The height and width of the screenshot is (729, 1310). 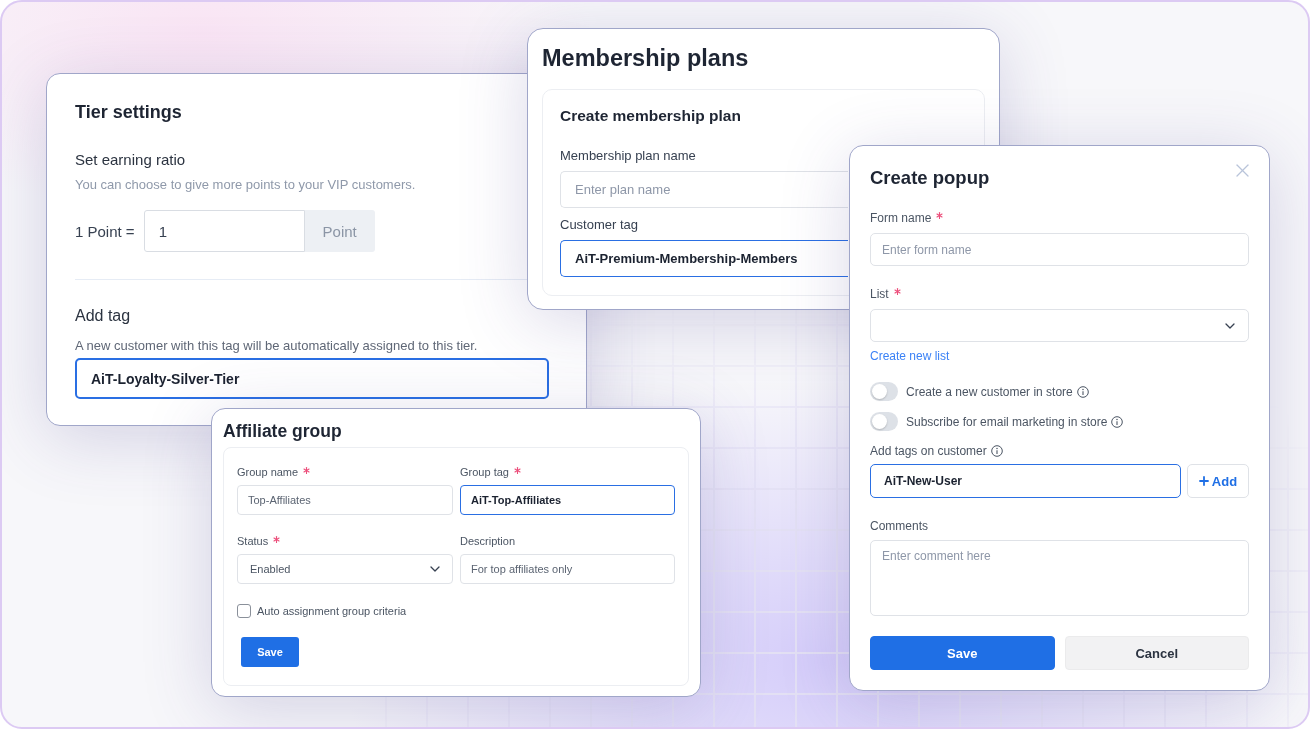 I want to click on card-title: Membership plans, so click(x=645, y=58).